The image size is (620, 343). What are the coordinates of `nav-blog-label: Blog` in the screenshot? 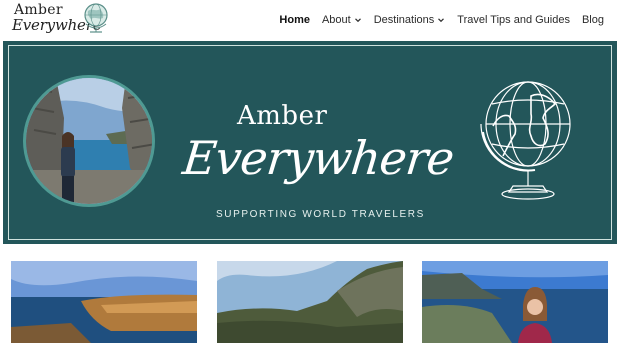 It's located at (592, 20).